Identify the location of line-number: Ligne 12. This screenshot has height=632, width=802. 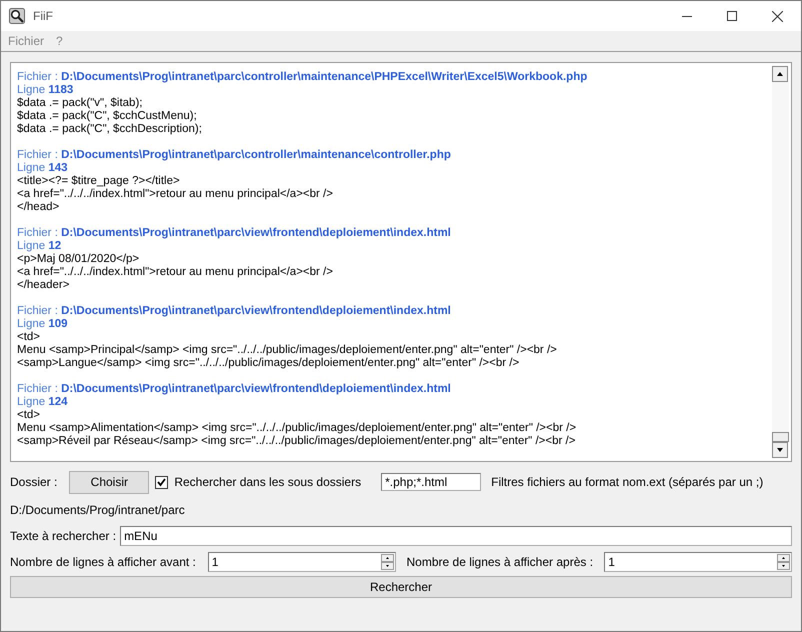
(39, 246).